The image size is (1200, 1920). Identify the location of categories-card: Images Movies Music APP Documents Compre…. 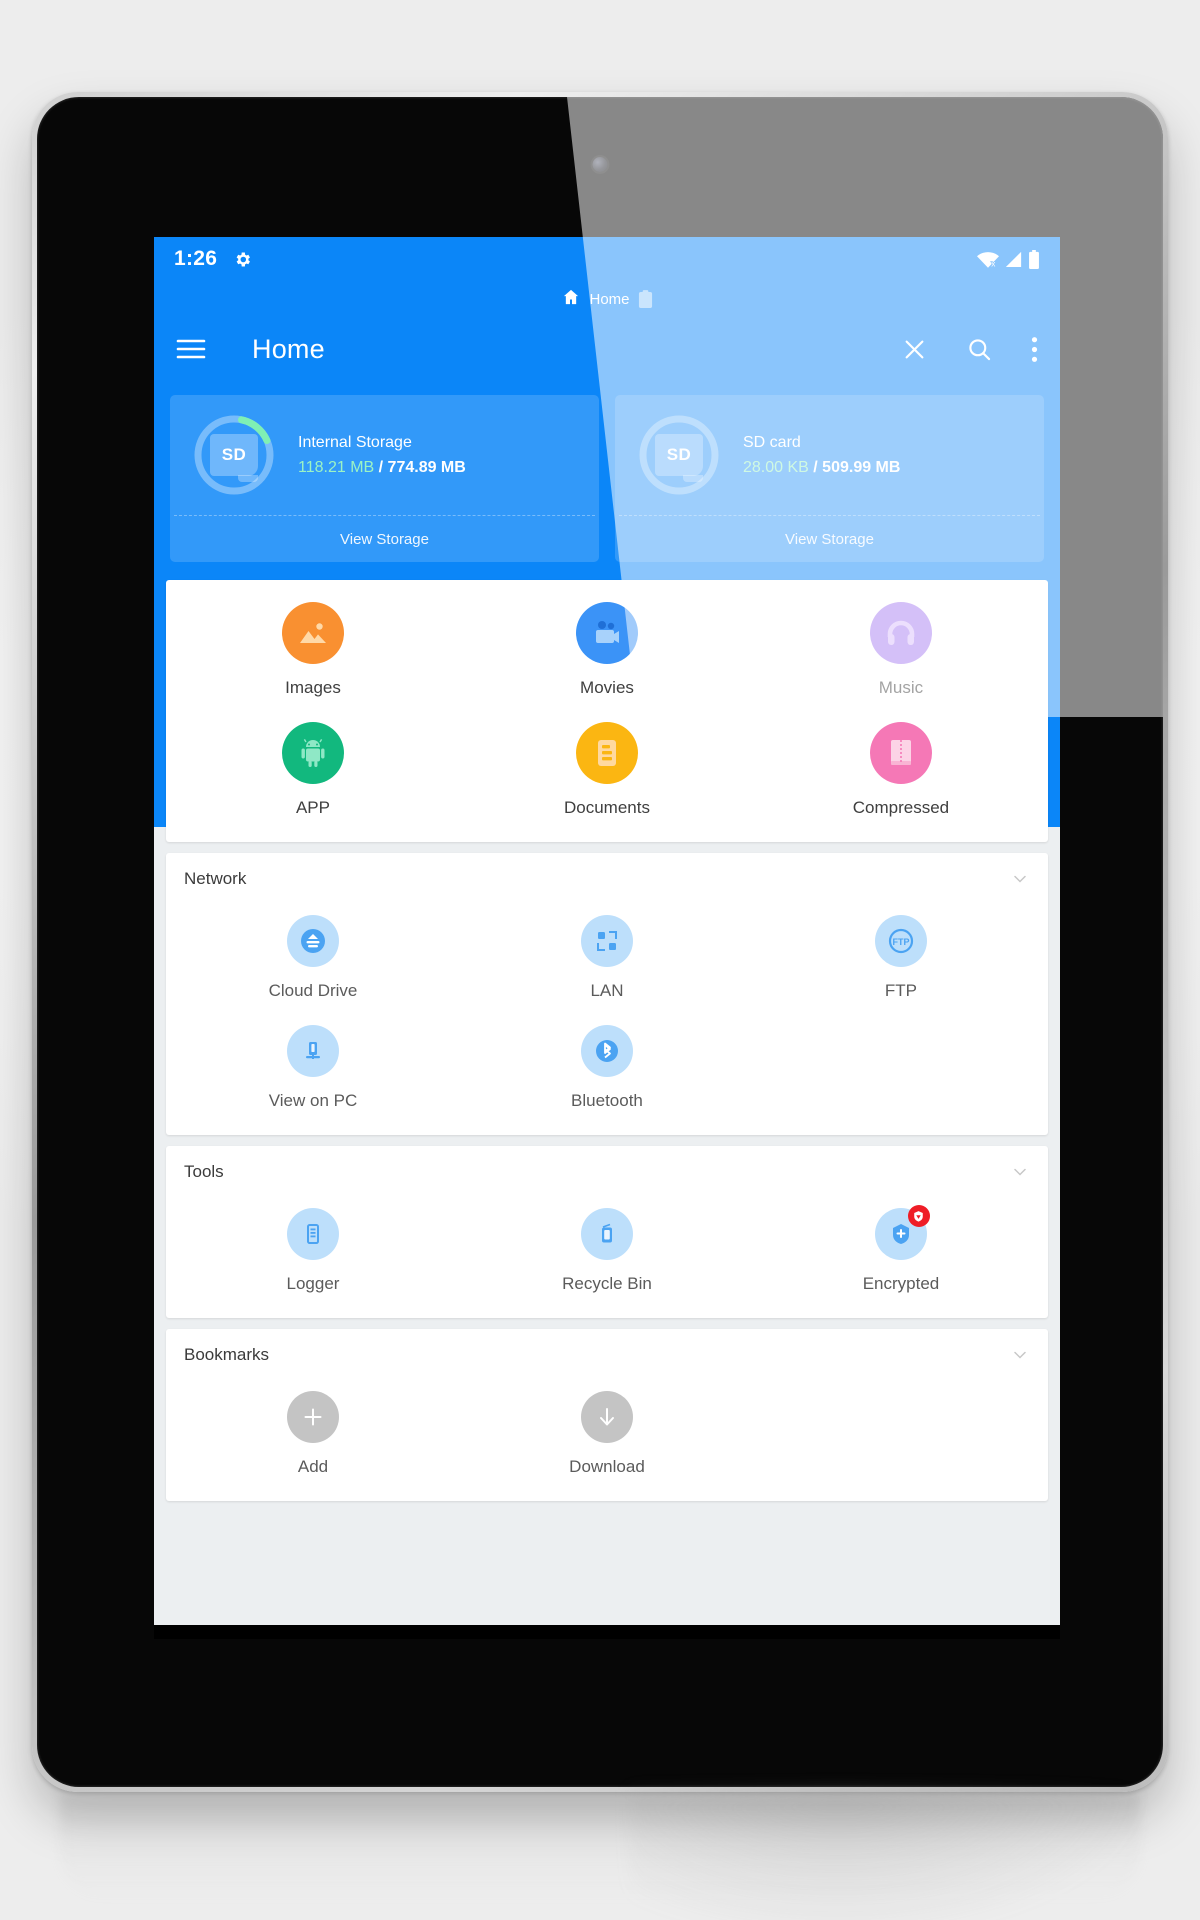
(607, 711).